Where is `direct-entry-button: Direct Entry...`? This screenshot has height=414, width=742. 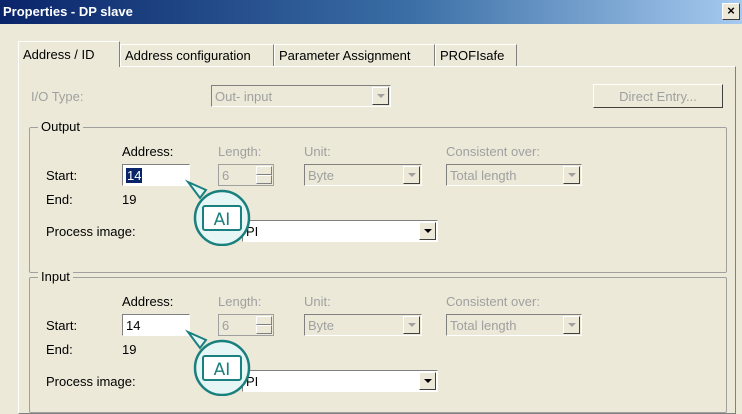
direct-entry-button: Direct Entry... is located at coordinates (658, 96).